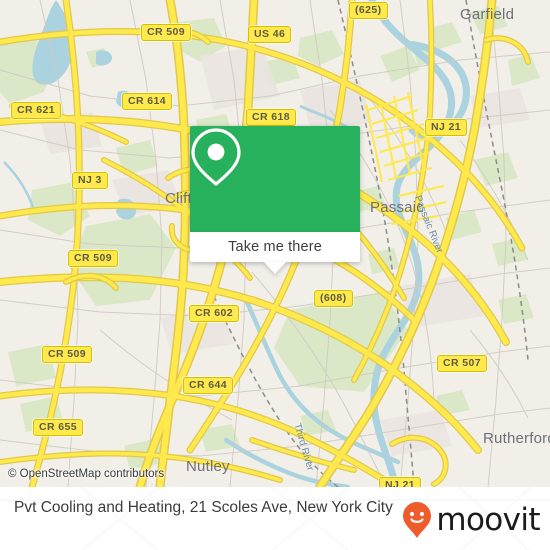 The image size is (550, 550). Describe the element at coordinates (214, 313) in the screenshot. I see `route-shield: CR 602` at that location.